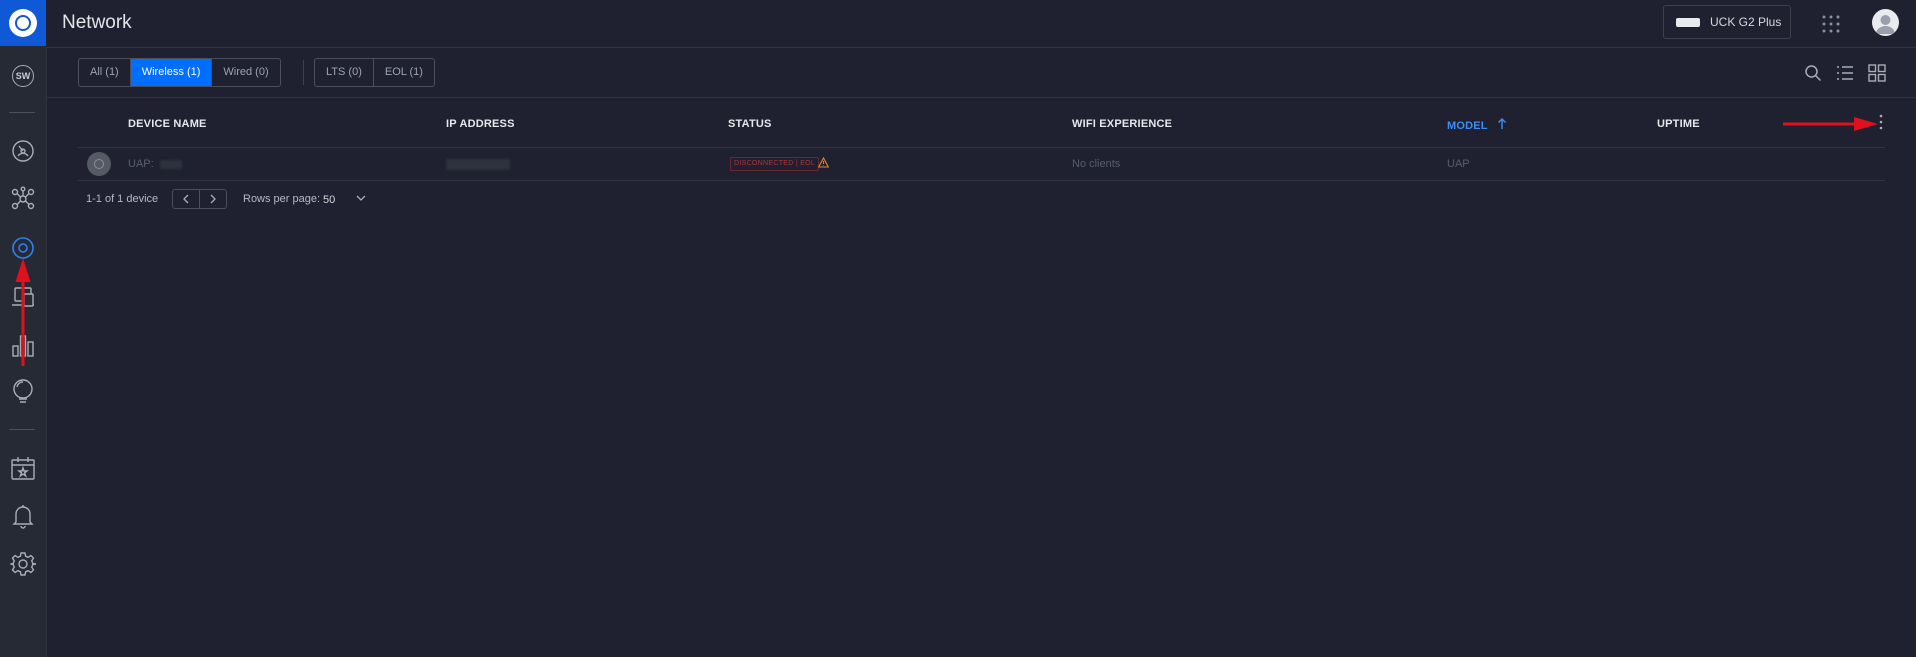 The height and width of the screenshot is (657, 1916). I want to click on sidebar-item-insights, so click(23, 391).